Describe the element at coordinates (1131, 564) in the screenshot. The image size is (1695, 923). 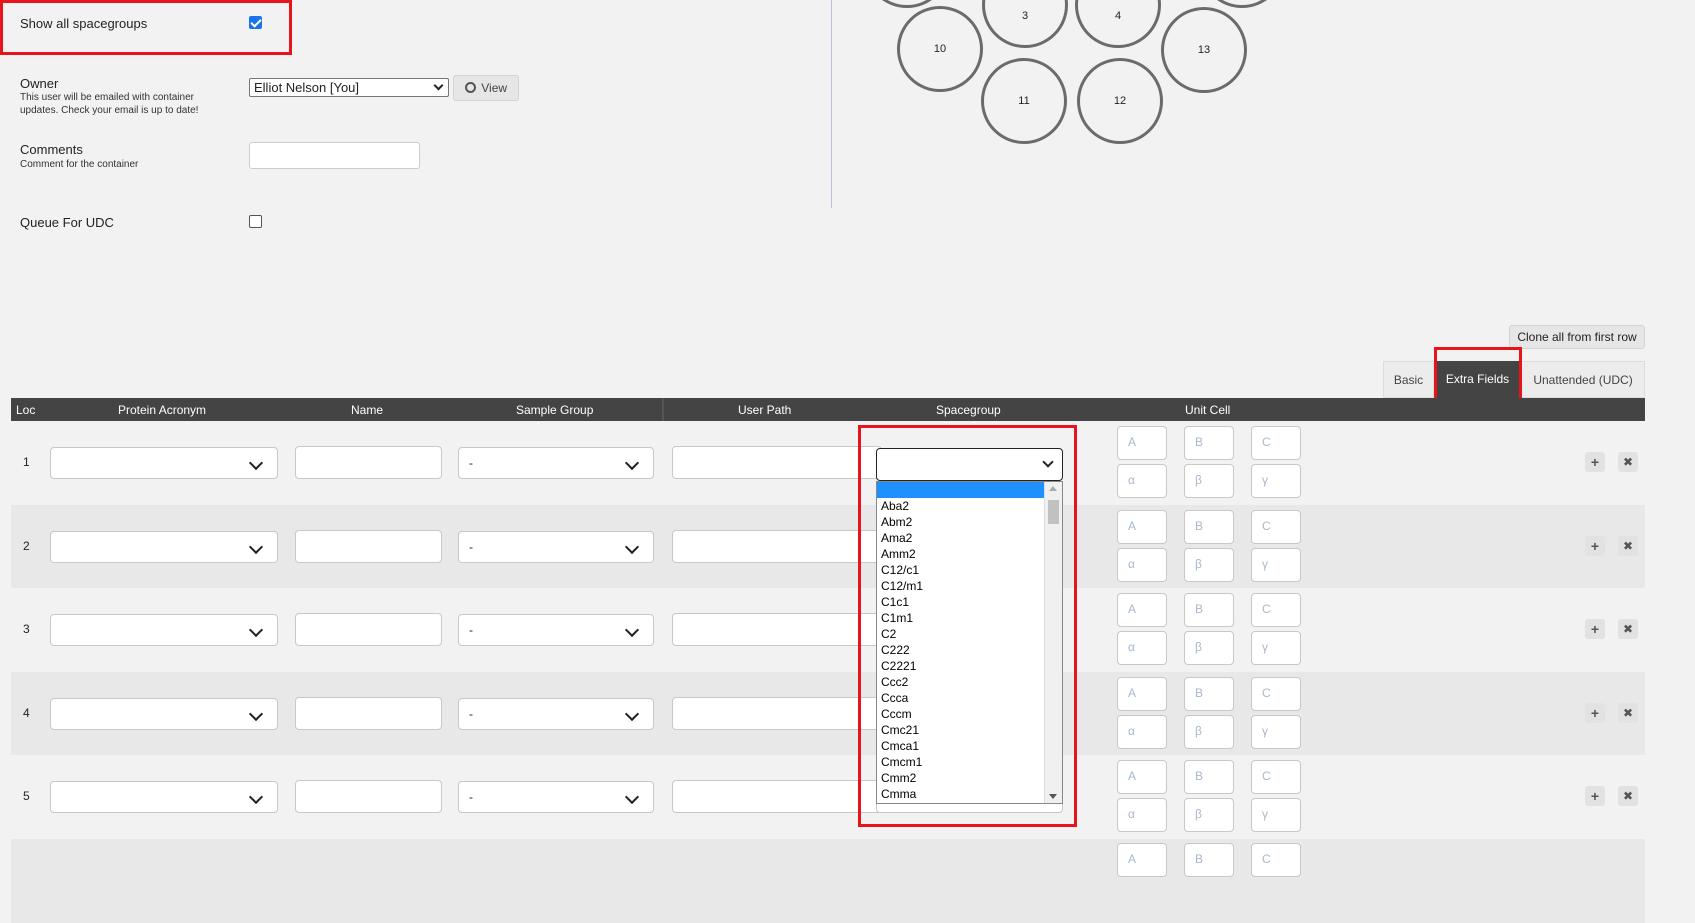
I see `unit-cell-placeholder: α` at that location.